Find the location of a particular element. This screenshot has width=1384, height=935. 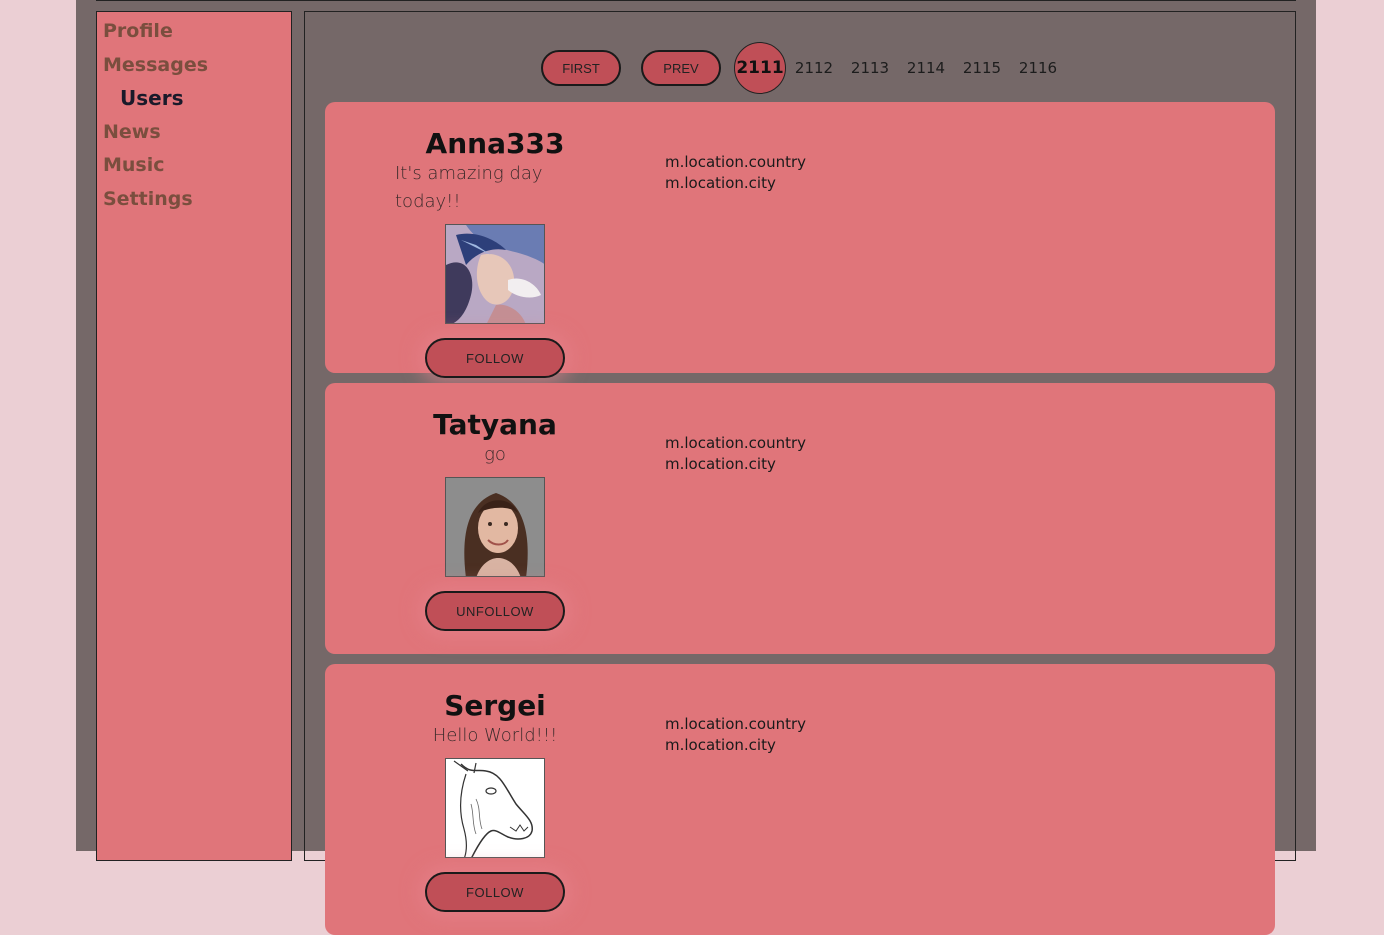

header-divider is located at coordinates (696, 0).